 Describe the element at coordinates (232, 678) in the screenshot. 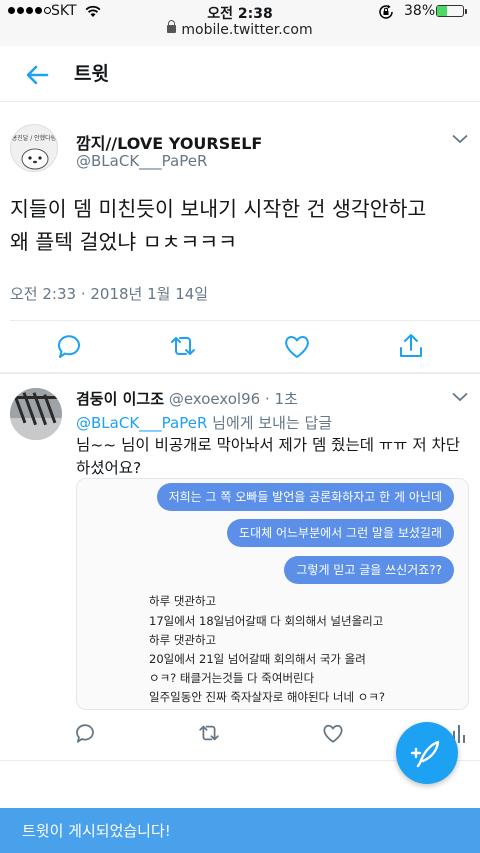

I see `chat-text-line: ㅇㅋ? 태클거는것들 다 죽여버린다` at that location.